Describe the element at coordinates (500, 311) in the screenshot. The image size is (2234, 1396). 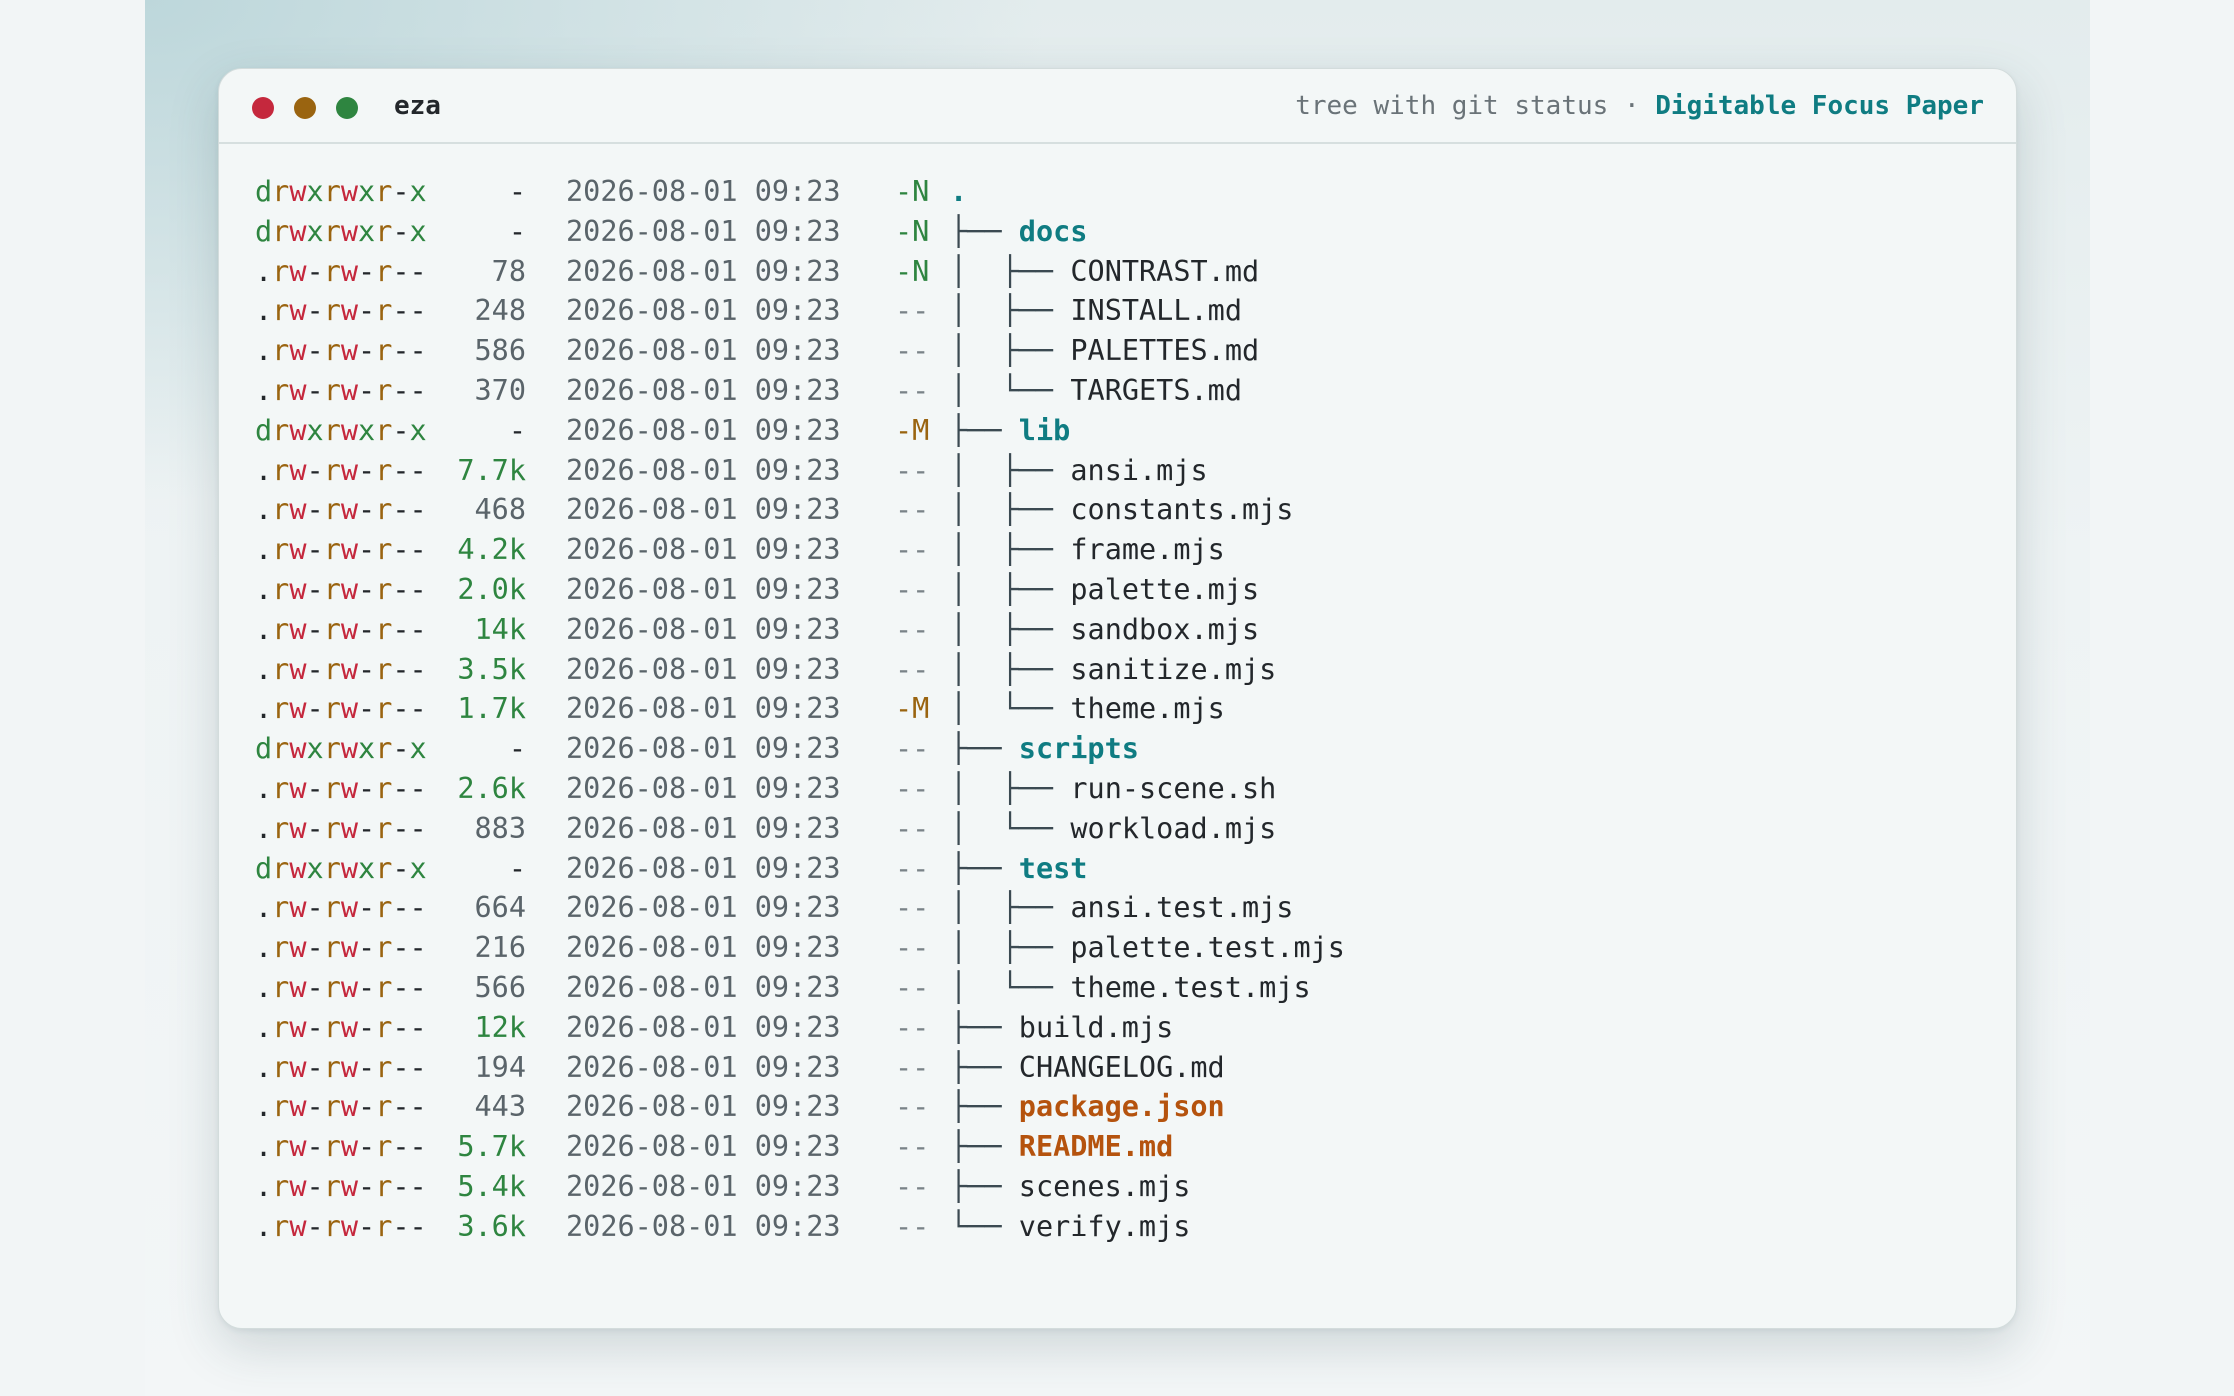
I see `file-size: 248` at that location.